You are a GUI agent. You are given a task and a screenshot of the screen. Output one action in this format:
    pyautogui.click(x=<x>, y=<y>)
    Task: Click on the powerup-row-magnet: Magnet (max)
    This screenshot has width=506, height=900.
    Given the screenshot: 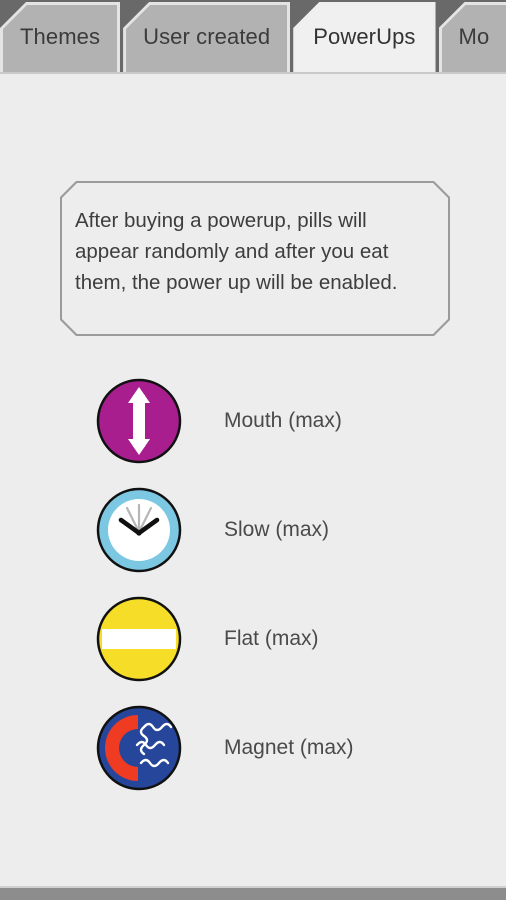 What is the action you would take?
    pyautogui.click(x=253, y=747)
    